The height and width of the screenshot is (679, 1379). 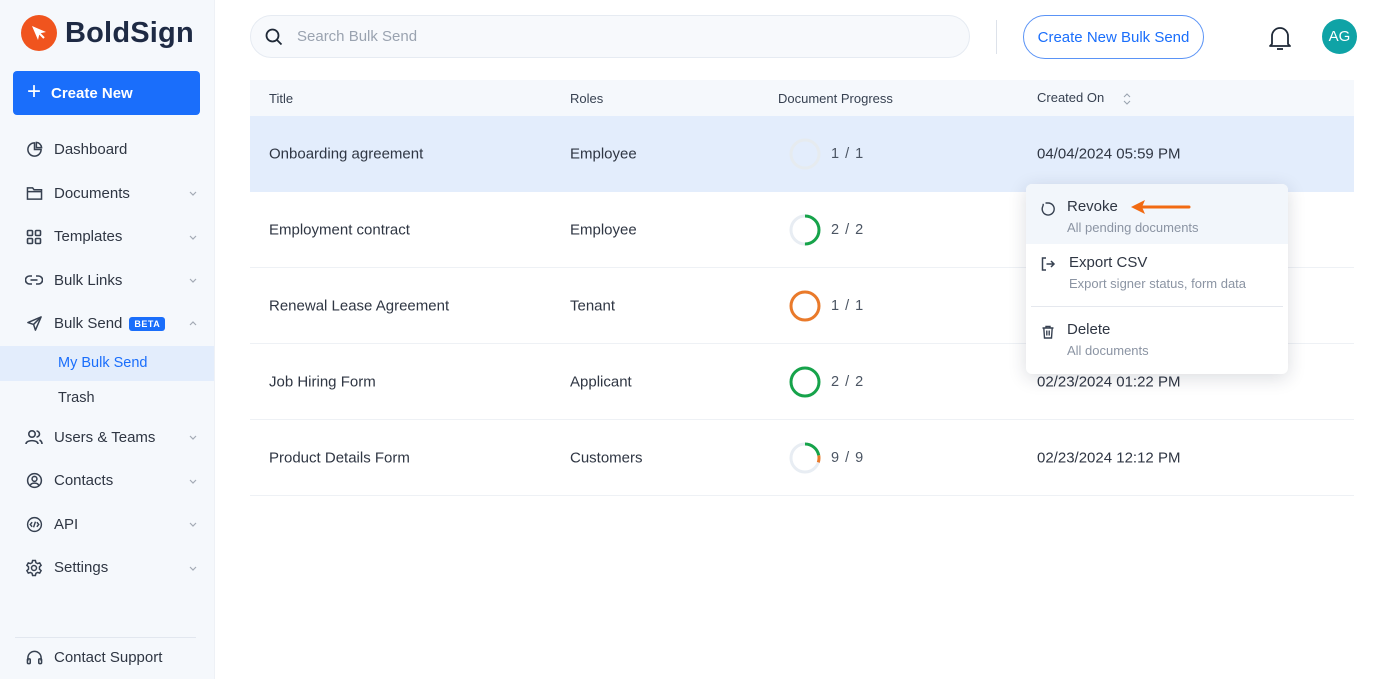 What do you see at coordinates (597, 36) in the screenshot?
I see `search-input` at bounding box center [597, 36].